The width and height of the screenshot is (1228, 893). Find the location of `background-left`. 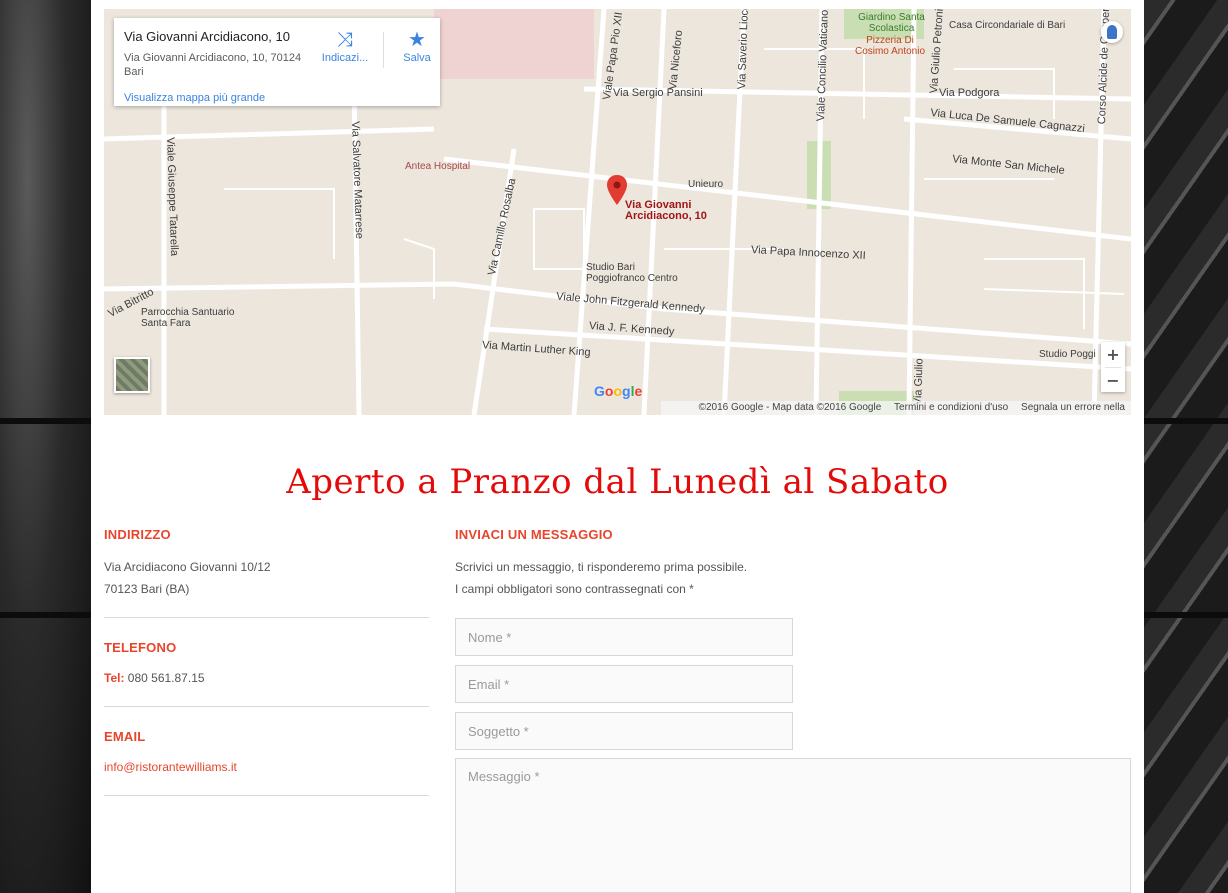

background-left is located at coordinates (45, 446).